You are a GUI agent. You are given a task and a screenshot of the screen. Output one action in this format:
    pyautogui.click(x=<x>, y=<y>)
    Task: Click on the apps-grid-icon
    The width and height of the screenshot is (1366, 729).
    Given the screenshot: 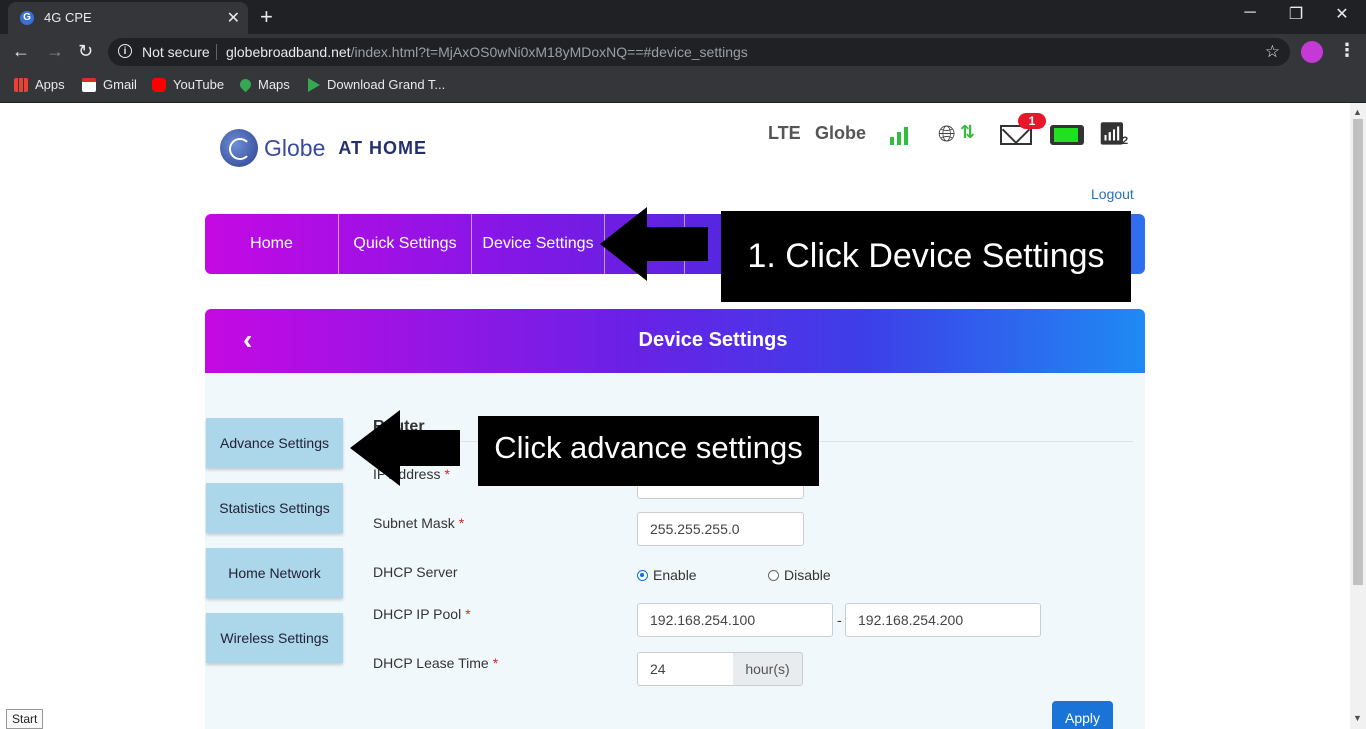 What is the action you would take?
    pyautogui.click(x=21, y=84)
    